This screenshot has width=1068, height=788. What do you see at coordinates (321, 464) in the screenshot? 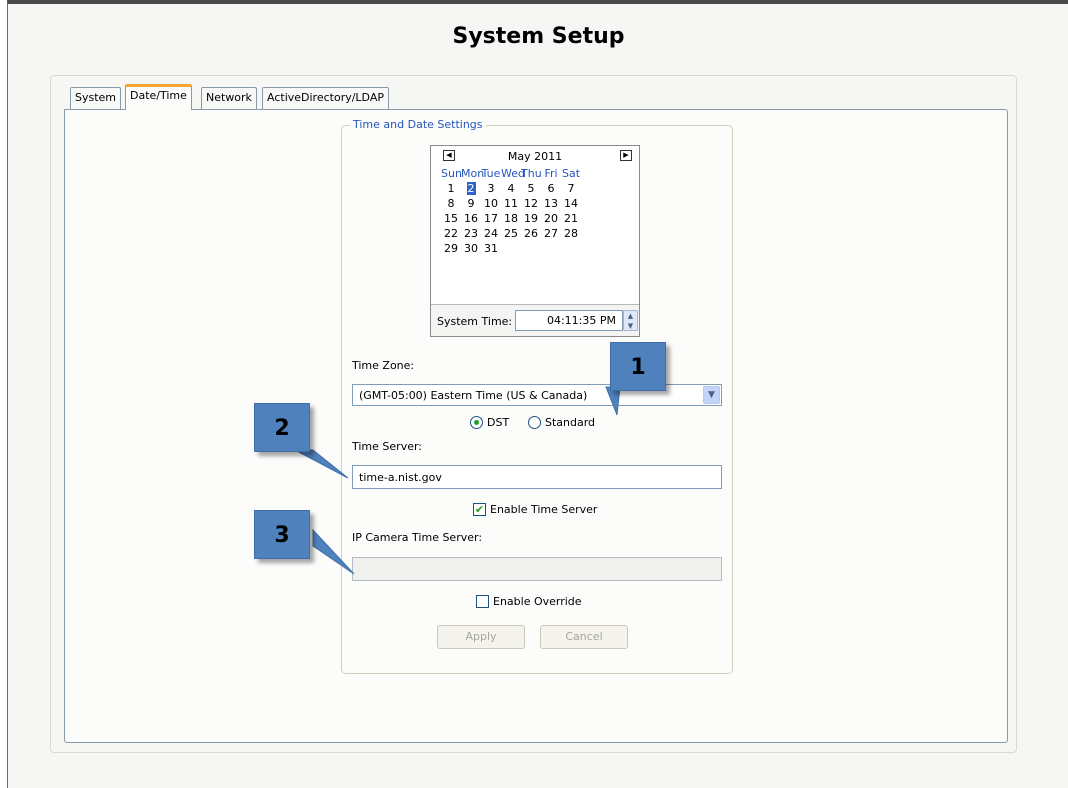
I see `callout-2-pointer` at bounding box center [321, 464].